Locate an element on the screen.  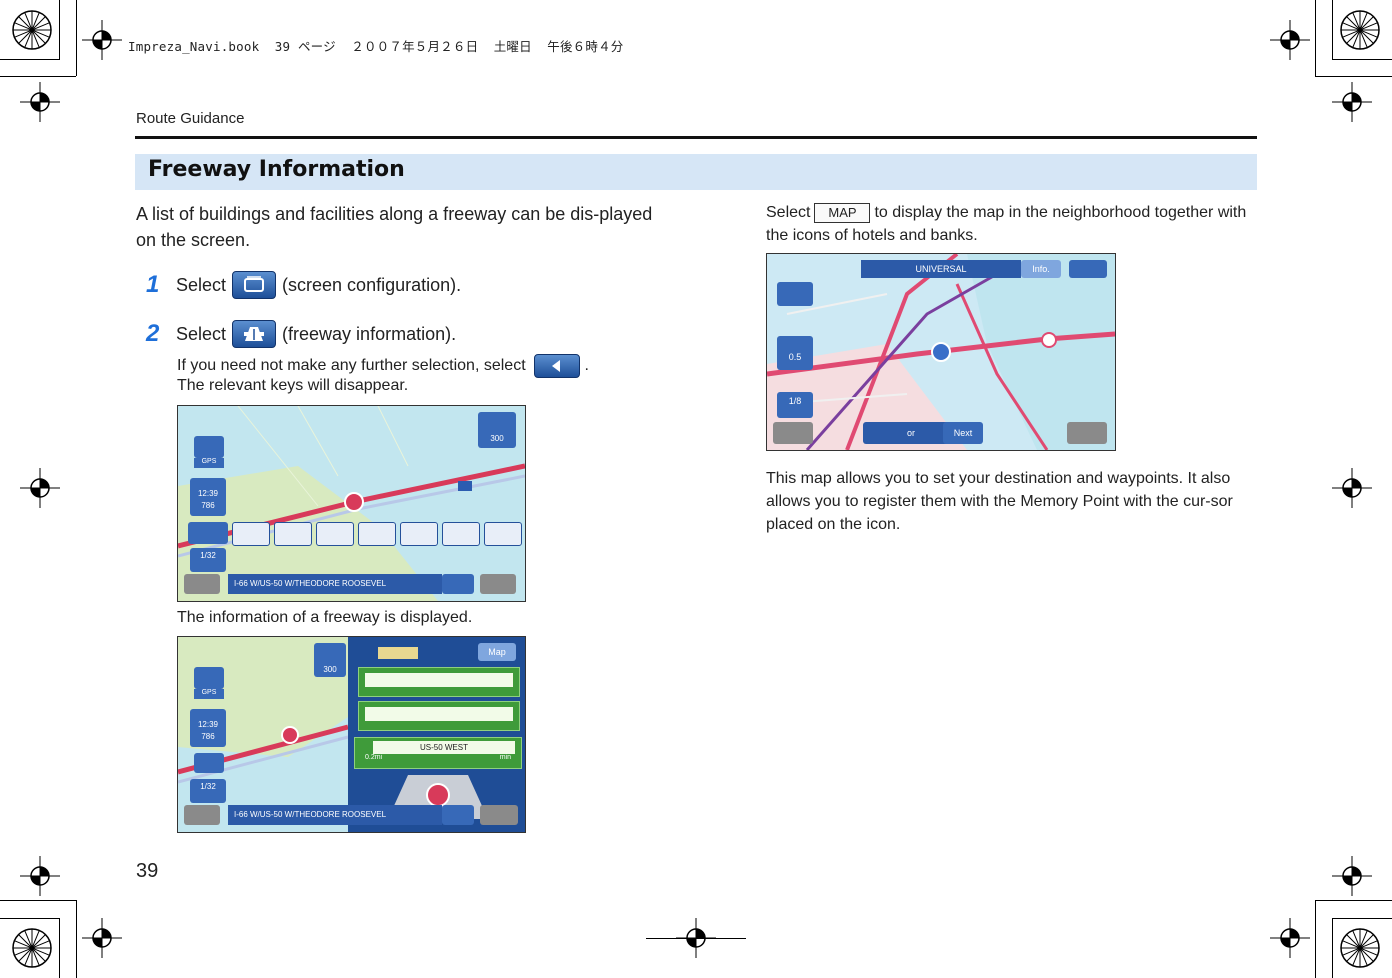
freeway-info-panel: Map US-50 WEST 0.2mi min is located at coordinates (436, 734).